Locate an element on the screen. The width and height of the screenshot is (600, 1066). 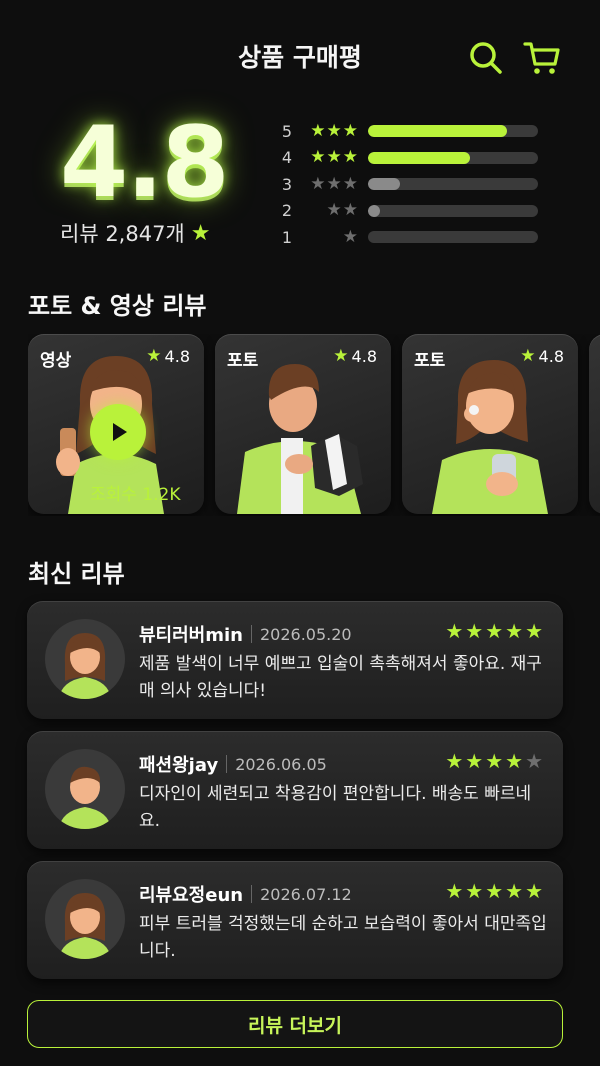
average-rating: 4.8 is located at coordinates (145, 163).